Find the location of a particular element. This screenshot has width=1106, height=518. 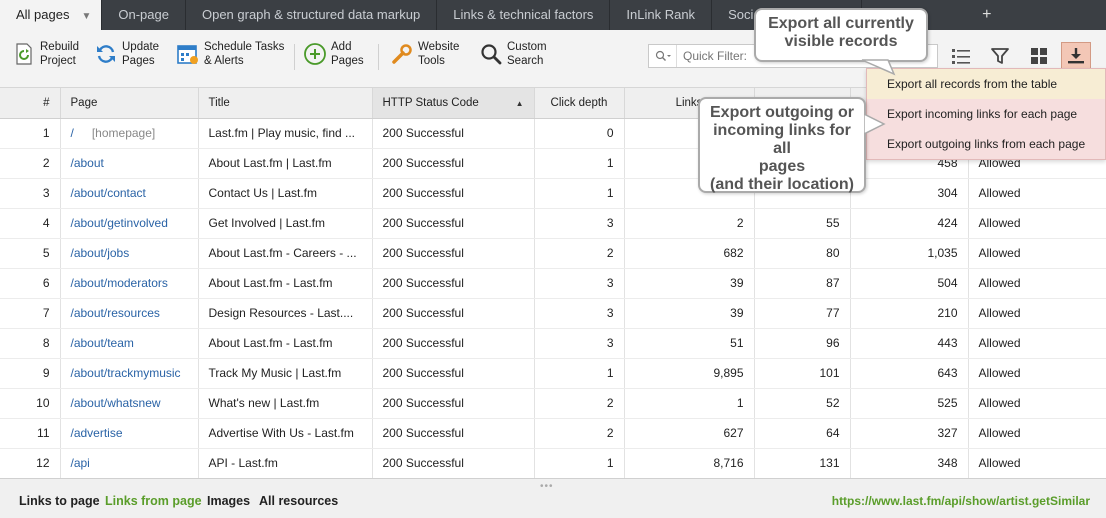

page-url-cell-value: /advertise is located at coordinates (96, 433).